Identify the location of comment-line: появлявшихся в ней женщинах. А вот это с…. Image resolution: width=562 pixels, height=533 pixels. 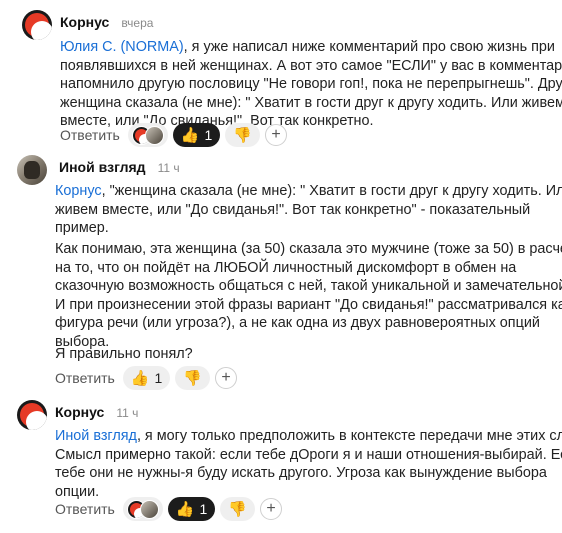
(311, 65).